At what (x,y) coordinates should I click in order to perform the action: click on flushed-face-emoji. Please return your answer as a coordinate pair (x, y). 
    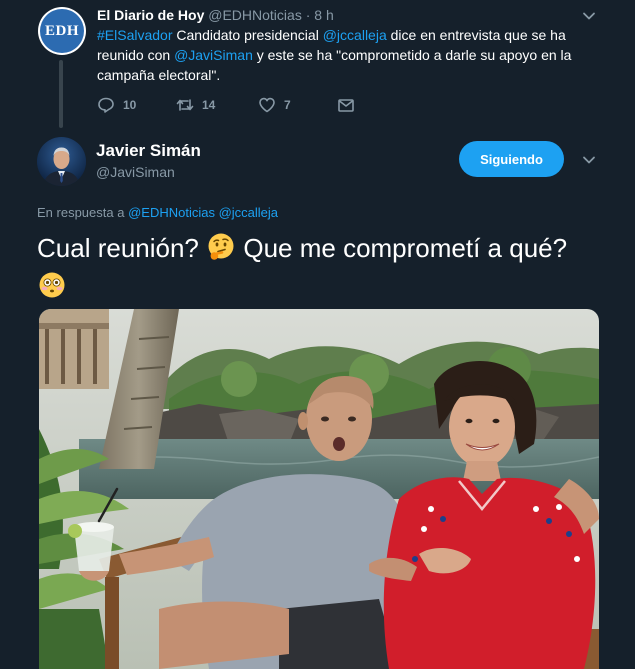
    Looking at the image, I should click on (52, 285).